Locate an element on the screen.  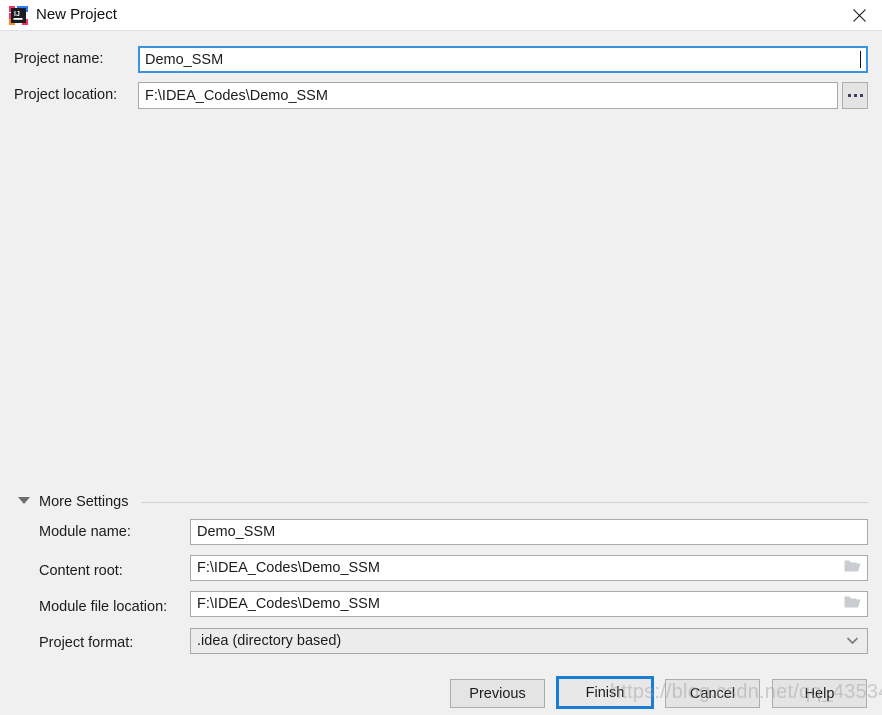
more-settings-separator is located at coordinates (504, 502).